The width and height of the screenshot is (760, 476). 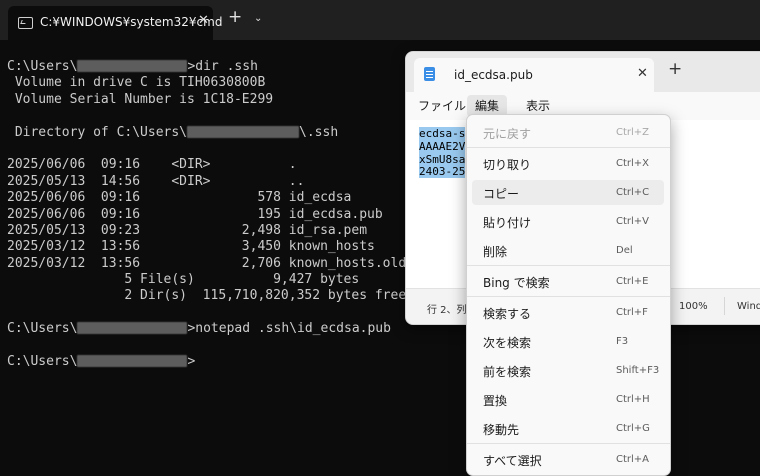 I want to click on terminal-text: 2025/05/13 09:23 2,498 id_rsa.pem, so click(x=187, y=230).